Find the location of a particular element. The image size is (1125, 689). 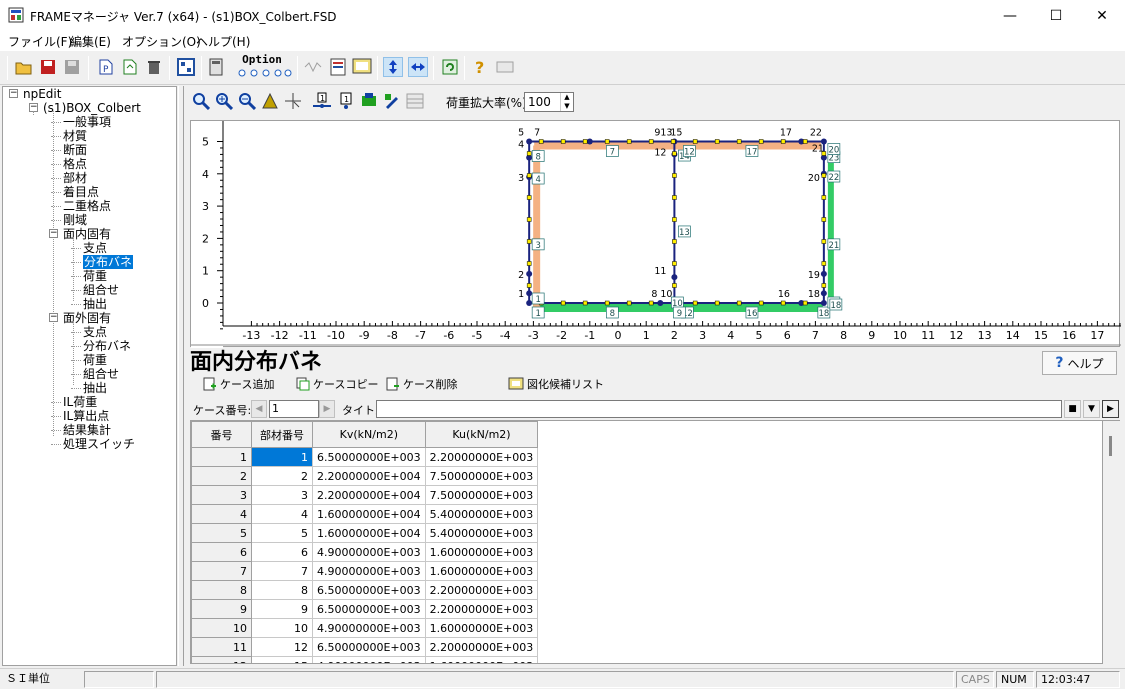

calculator-icon is located at coordinates (216, 67).